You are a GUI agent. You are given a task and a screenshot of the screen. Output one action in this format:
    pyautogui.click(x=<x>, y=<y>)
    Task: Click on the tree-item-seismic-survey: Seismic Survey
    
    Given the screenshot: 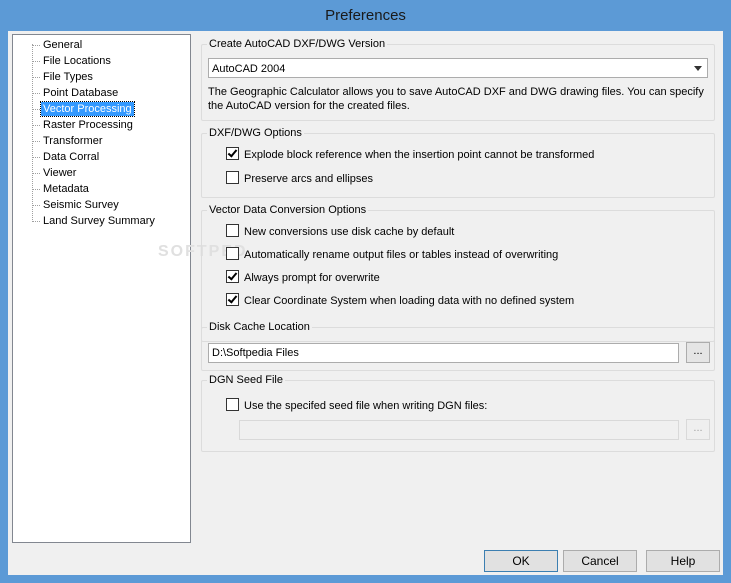 What is the action you would take?
    pyautogui.click(x=76, y=205)
    